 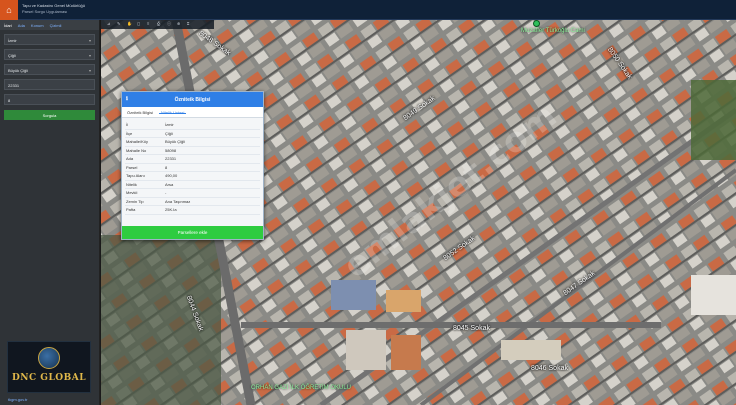 I want to click on attribute-key: Mahalle No, so click(x=136, y=150).